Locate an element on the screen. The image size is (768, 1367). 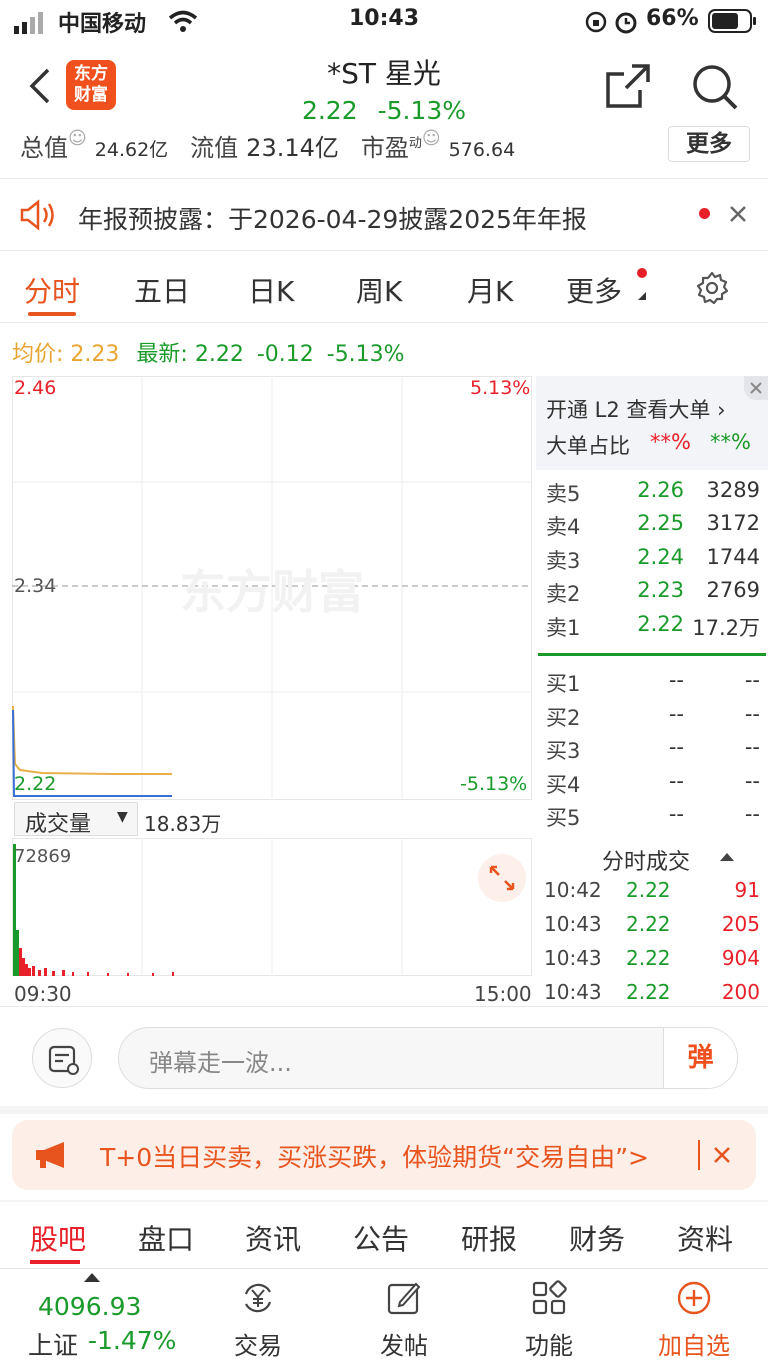
status-bar: 中国移动 10:43 66% is located at coordinates (384, 22).